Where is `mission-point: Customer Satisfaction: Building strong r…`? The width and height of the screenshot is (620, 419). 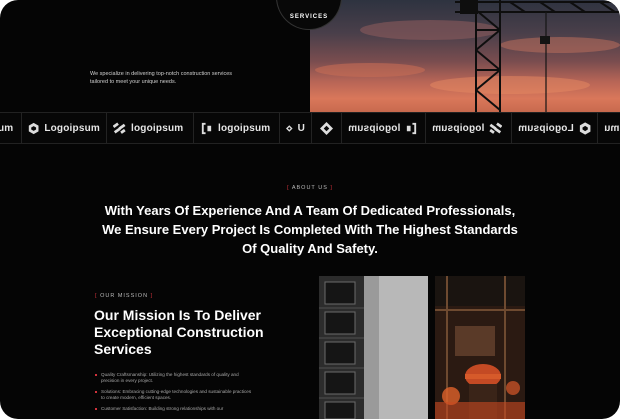
mission-point: Customer Satisfaction: Building strong r… is located at coordinates (174, 409).